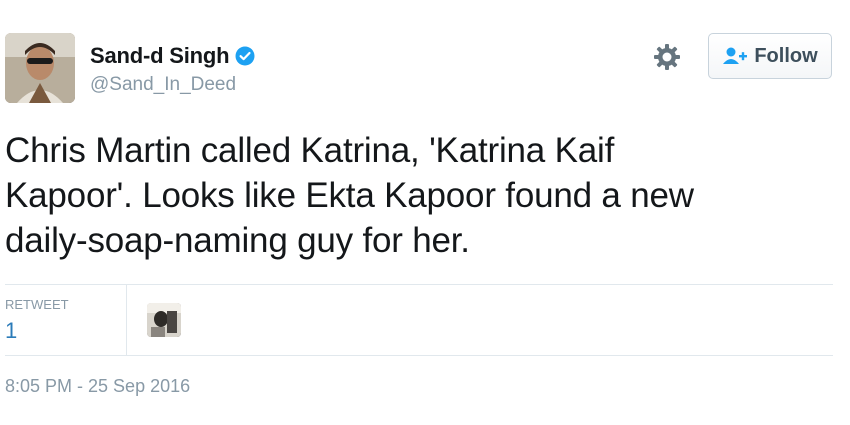 The image size is (850, 425). I want to click on tweet-timestamp: 8:05 PM - 25 Sep 2016, so click(97, 386).